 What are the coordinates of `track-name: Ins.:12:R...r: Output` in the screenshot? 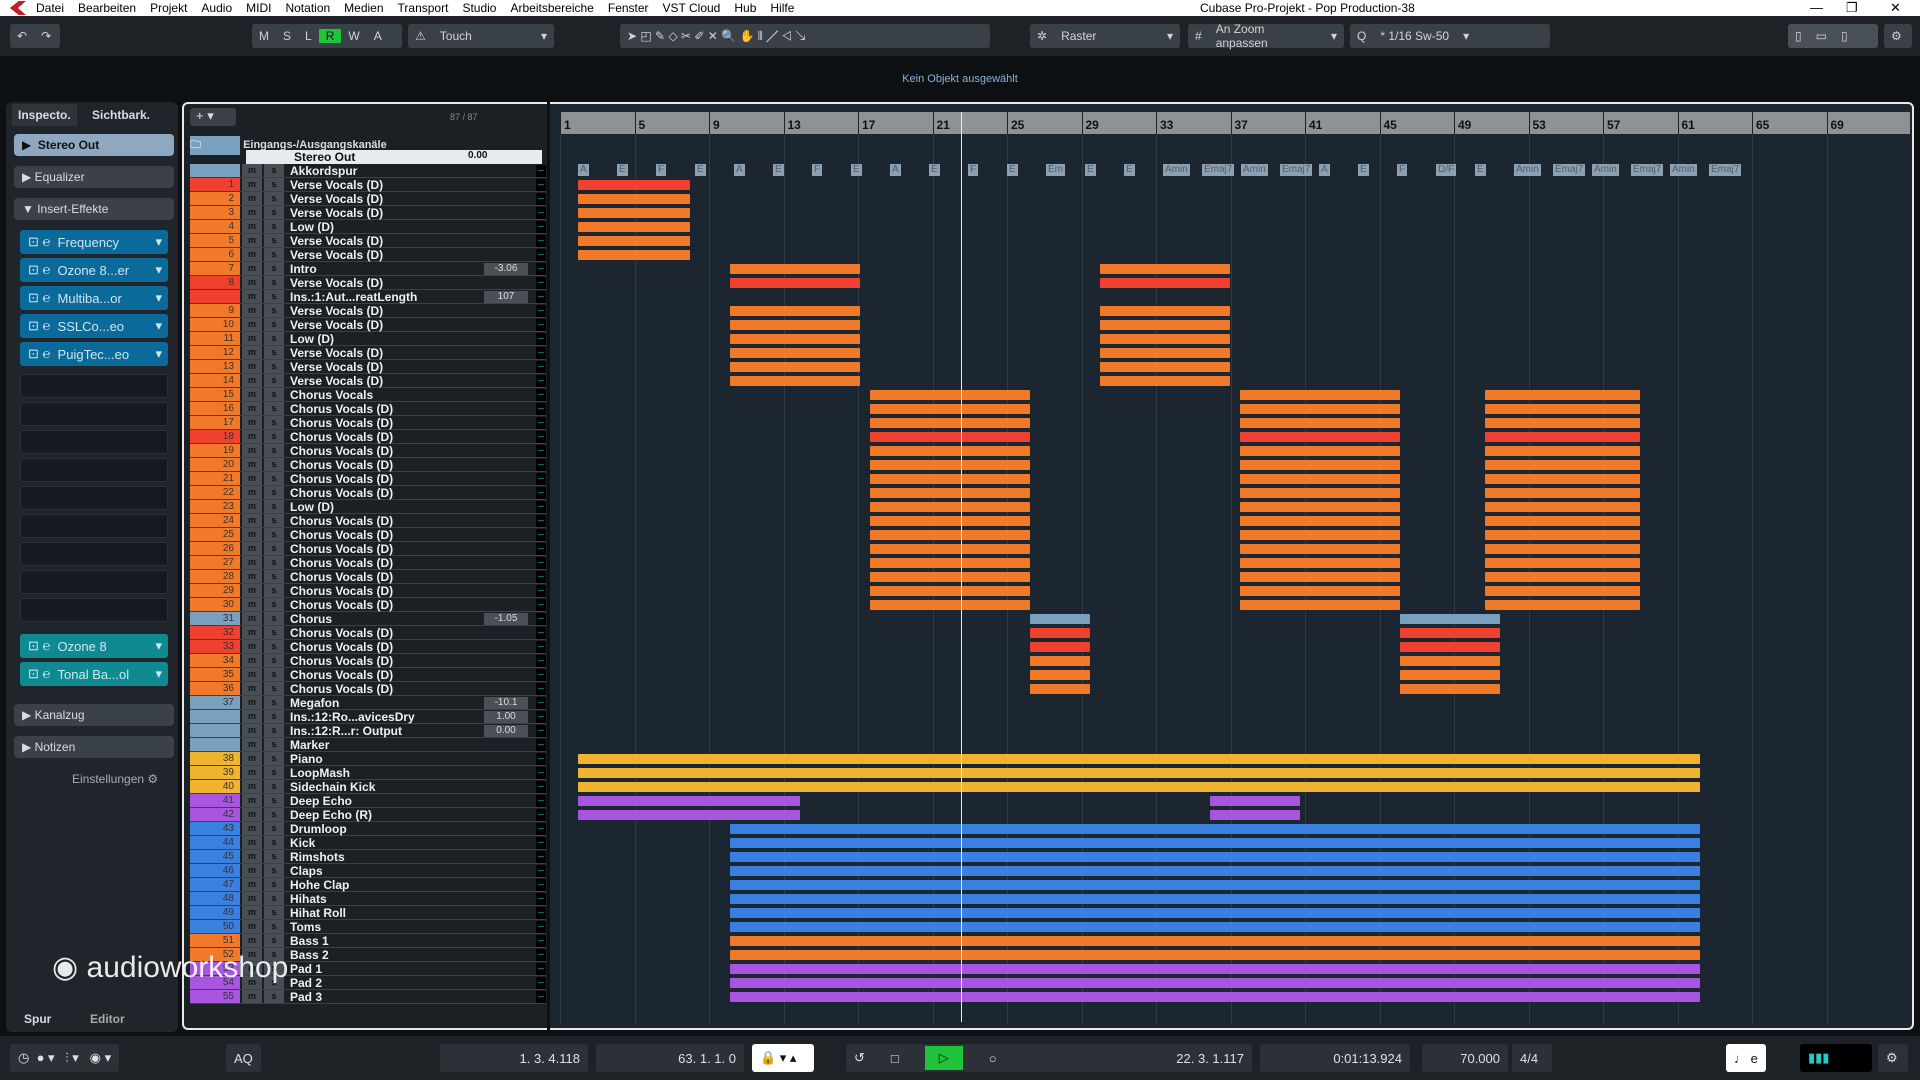 It's located at (387, 731).